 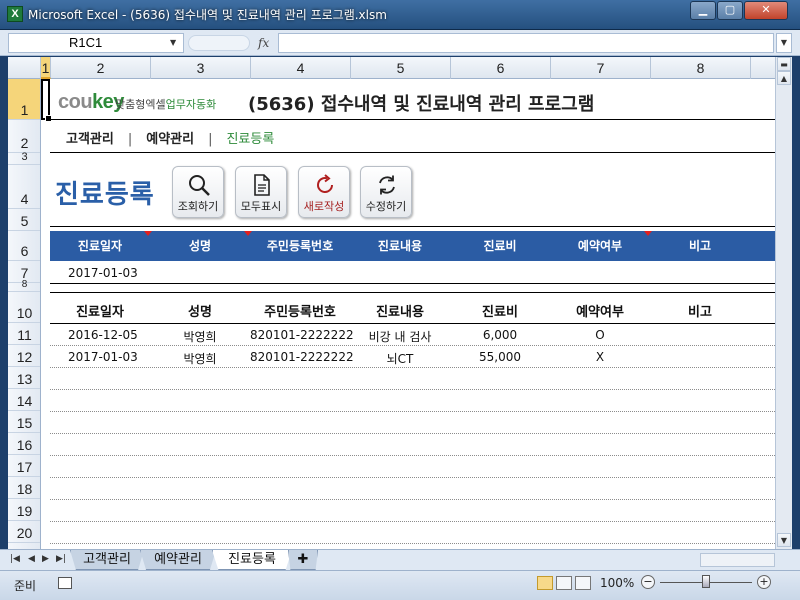 I want to click on row-header: 5, so click(x=24, y=220).